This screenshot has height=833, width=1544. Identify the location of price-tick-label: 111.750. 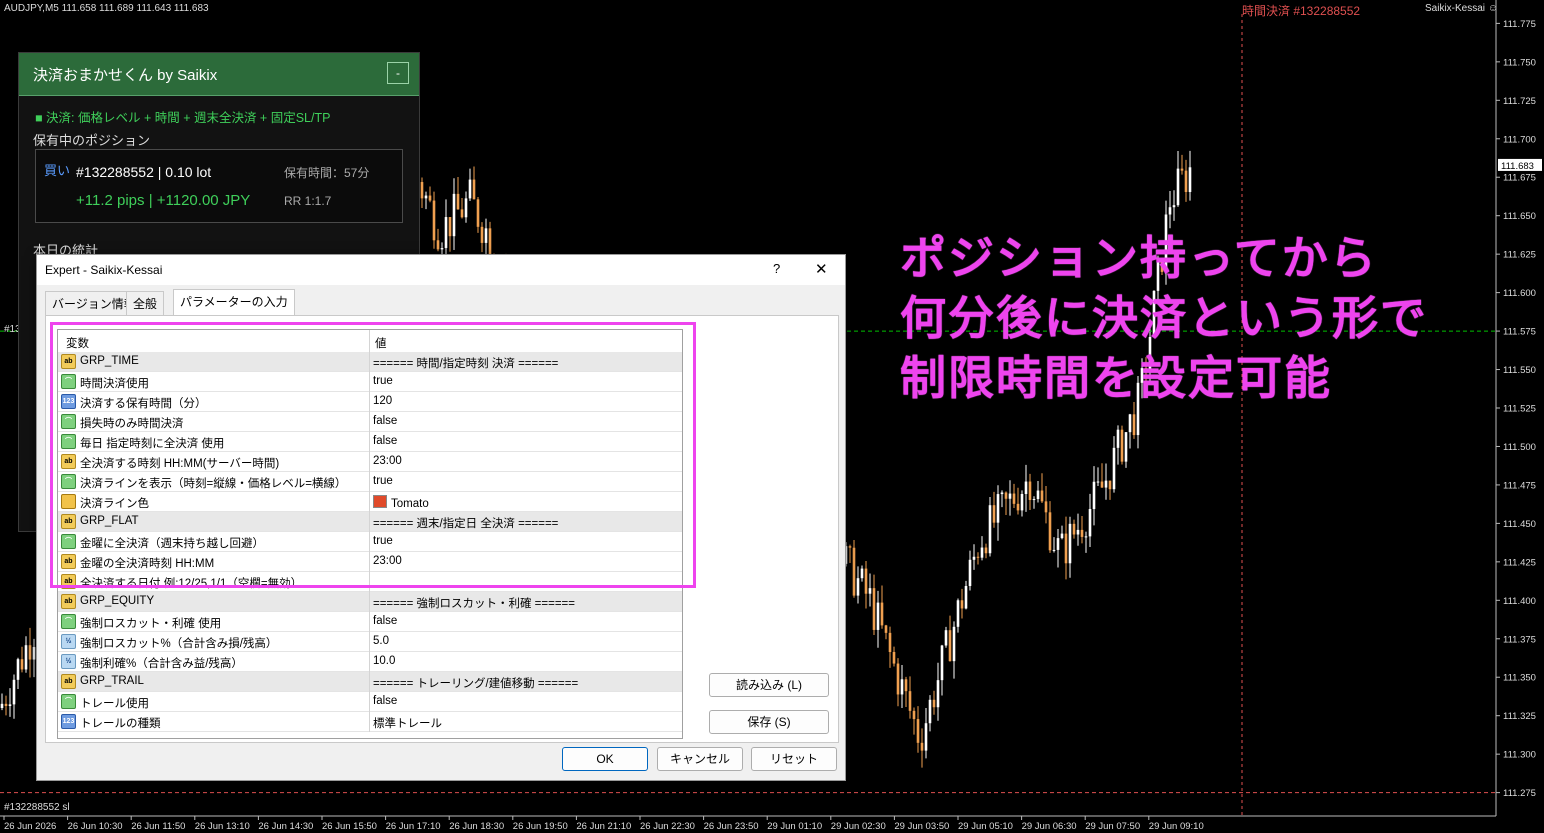
(1519, 62).